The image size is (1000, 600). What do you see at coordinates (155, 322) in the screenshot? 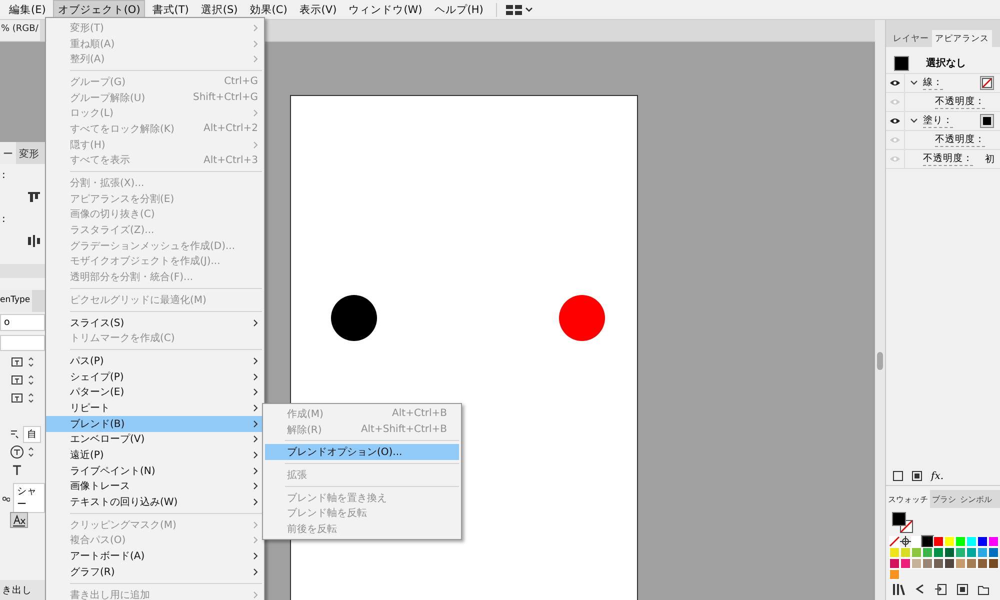
I see `menu-item: スライス(S)` at bounding box center [155, 322].